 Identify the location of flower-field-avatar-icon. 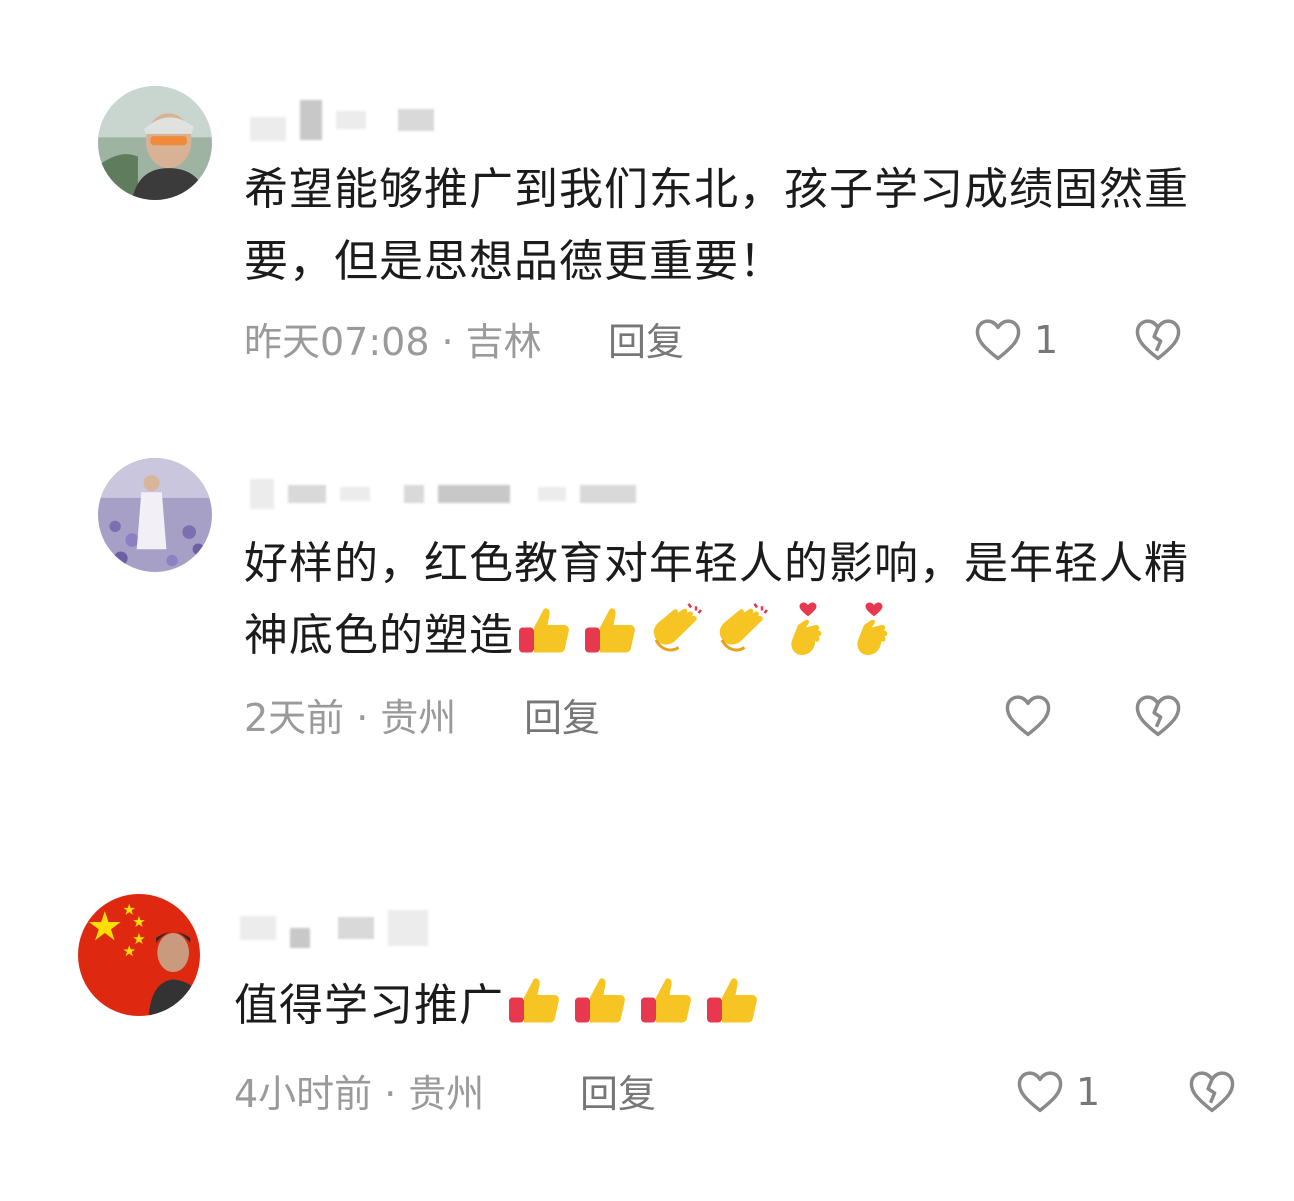
(155, 515).